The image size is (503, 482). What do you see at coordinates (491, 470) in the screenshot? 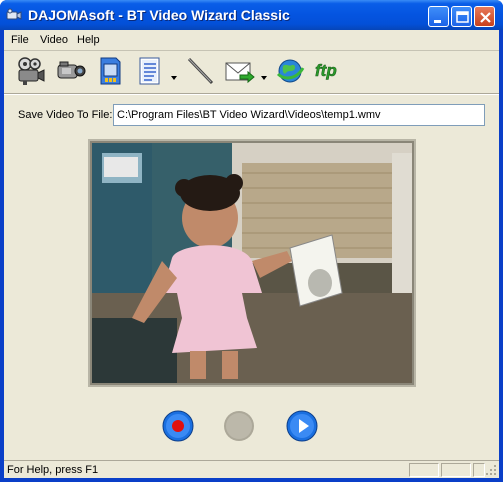
I see `resize-grip-icon` at bounding box center [491, 470].